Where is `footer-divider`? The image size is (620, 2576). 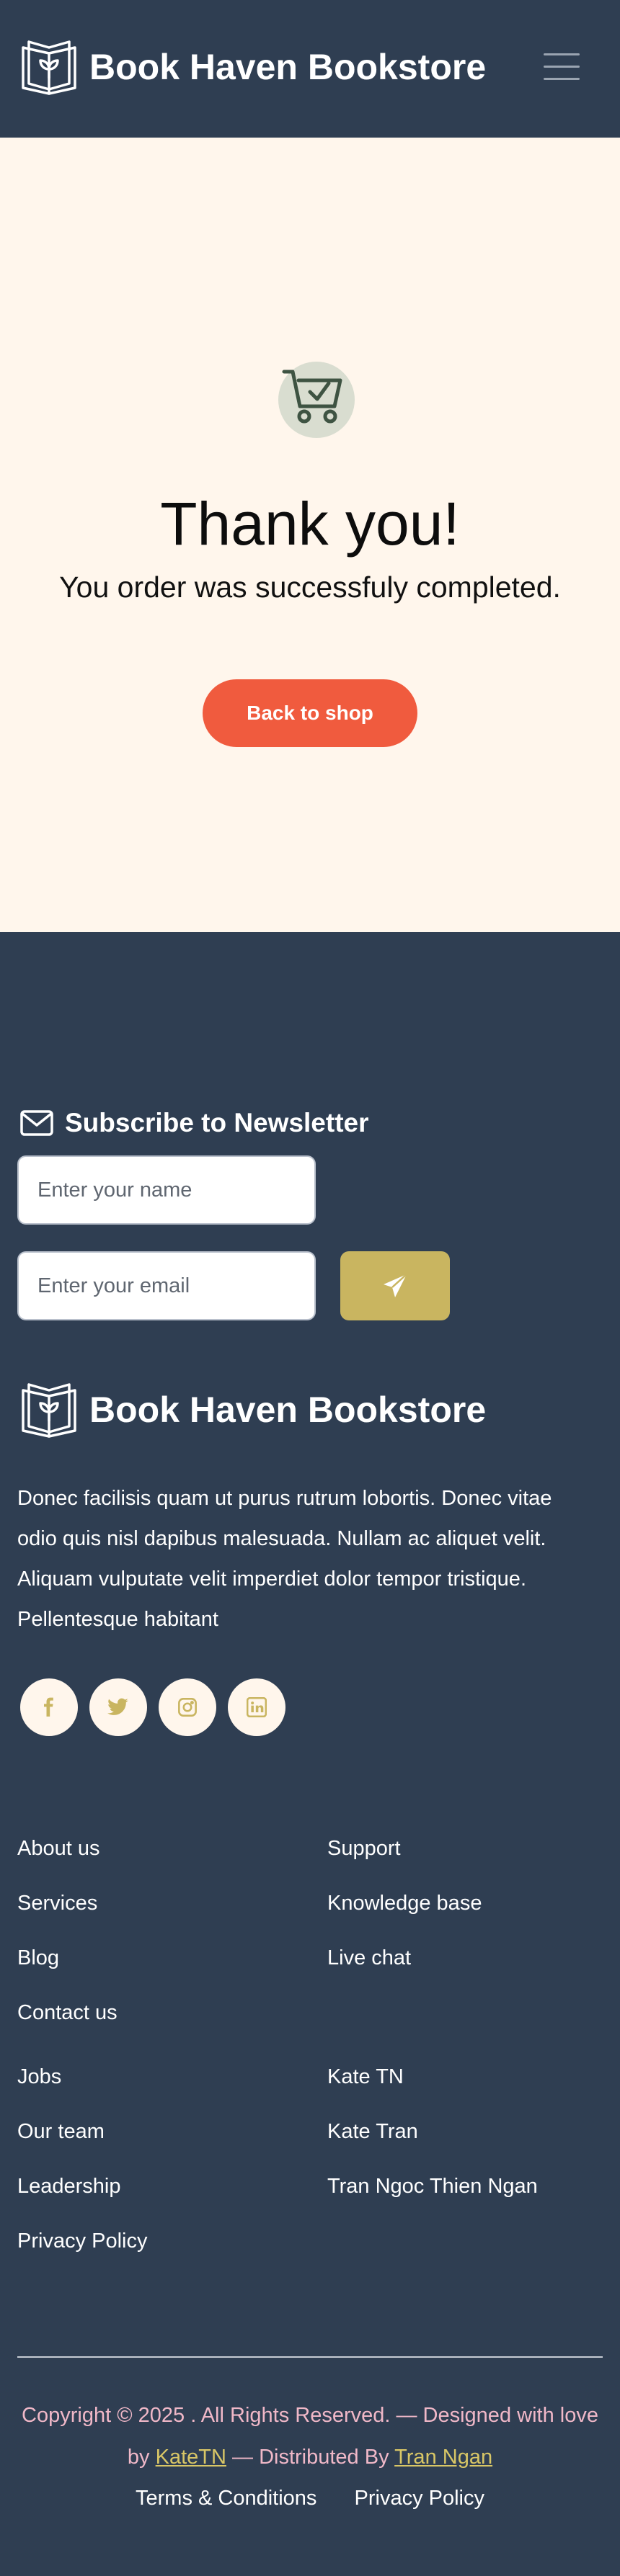 footer-divider is located at coordinates (310, 2357).